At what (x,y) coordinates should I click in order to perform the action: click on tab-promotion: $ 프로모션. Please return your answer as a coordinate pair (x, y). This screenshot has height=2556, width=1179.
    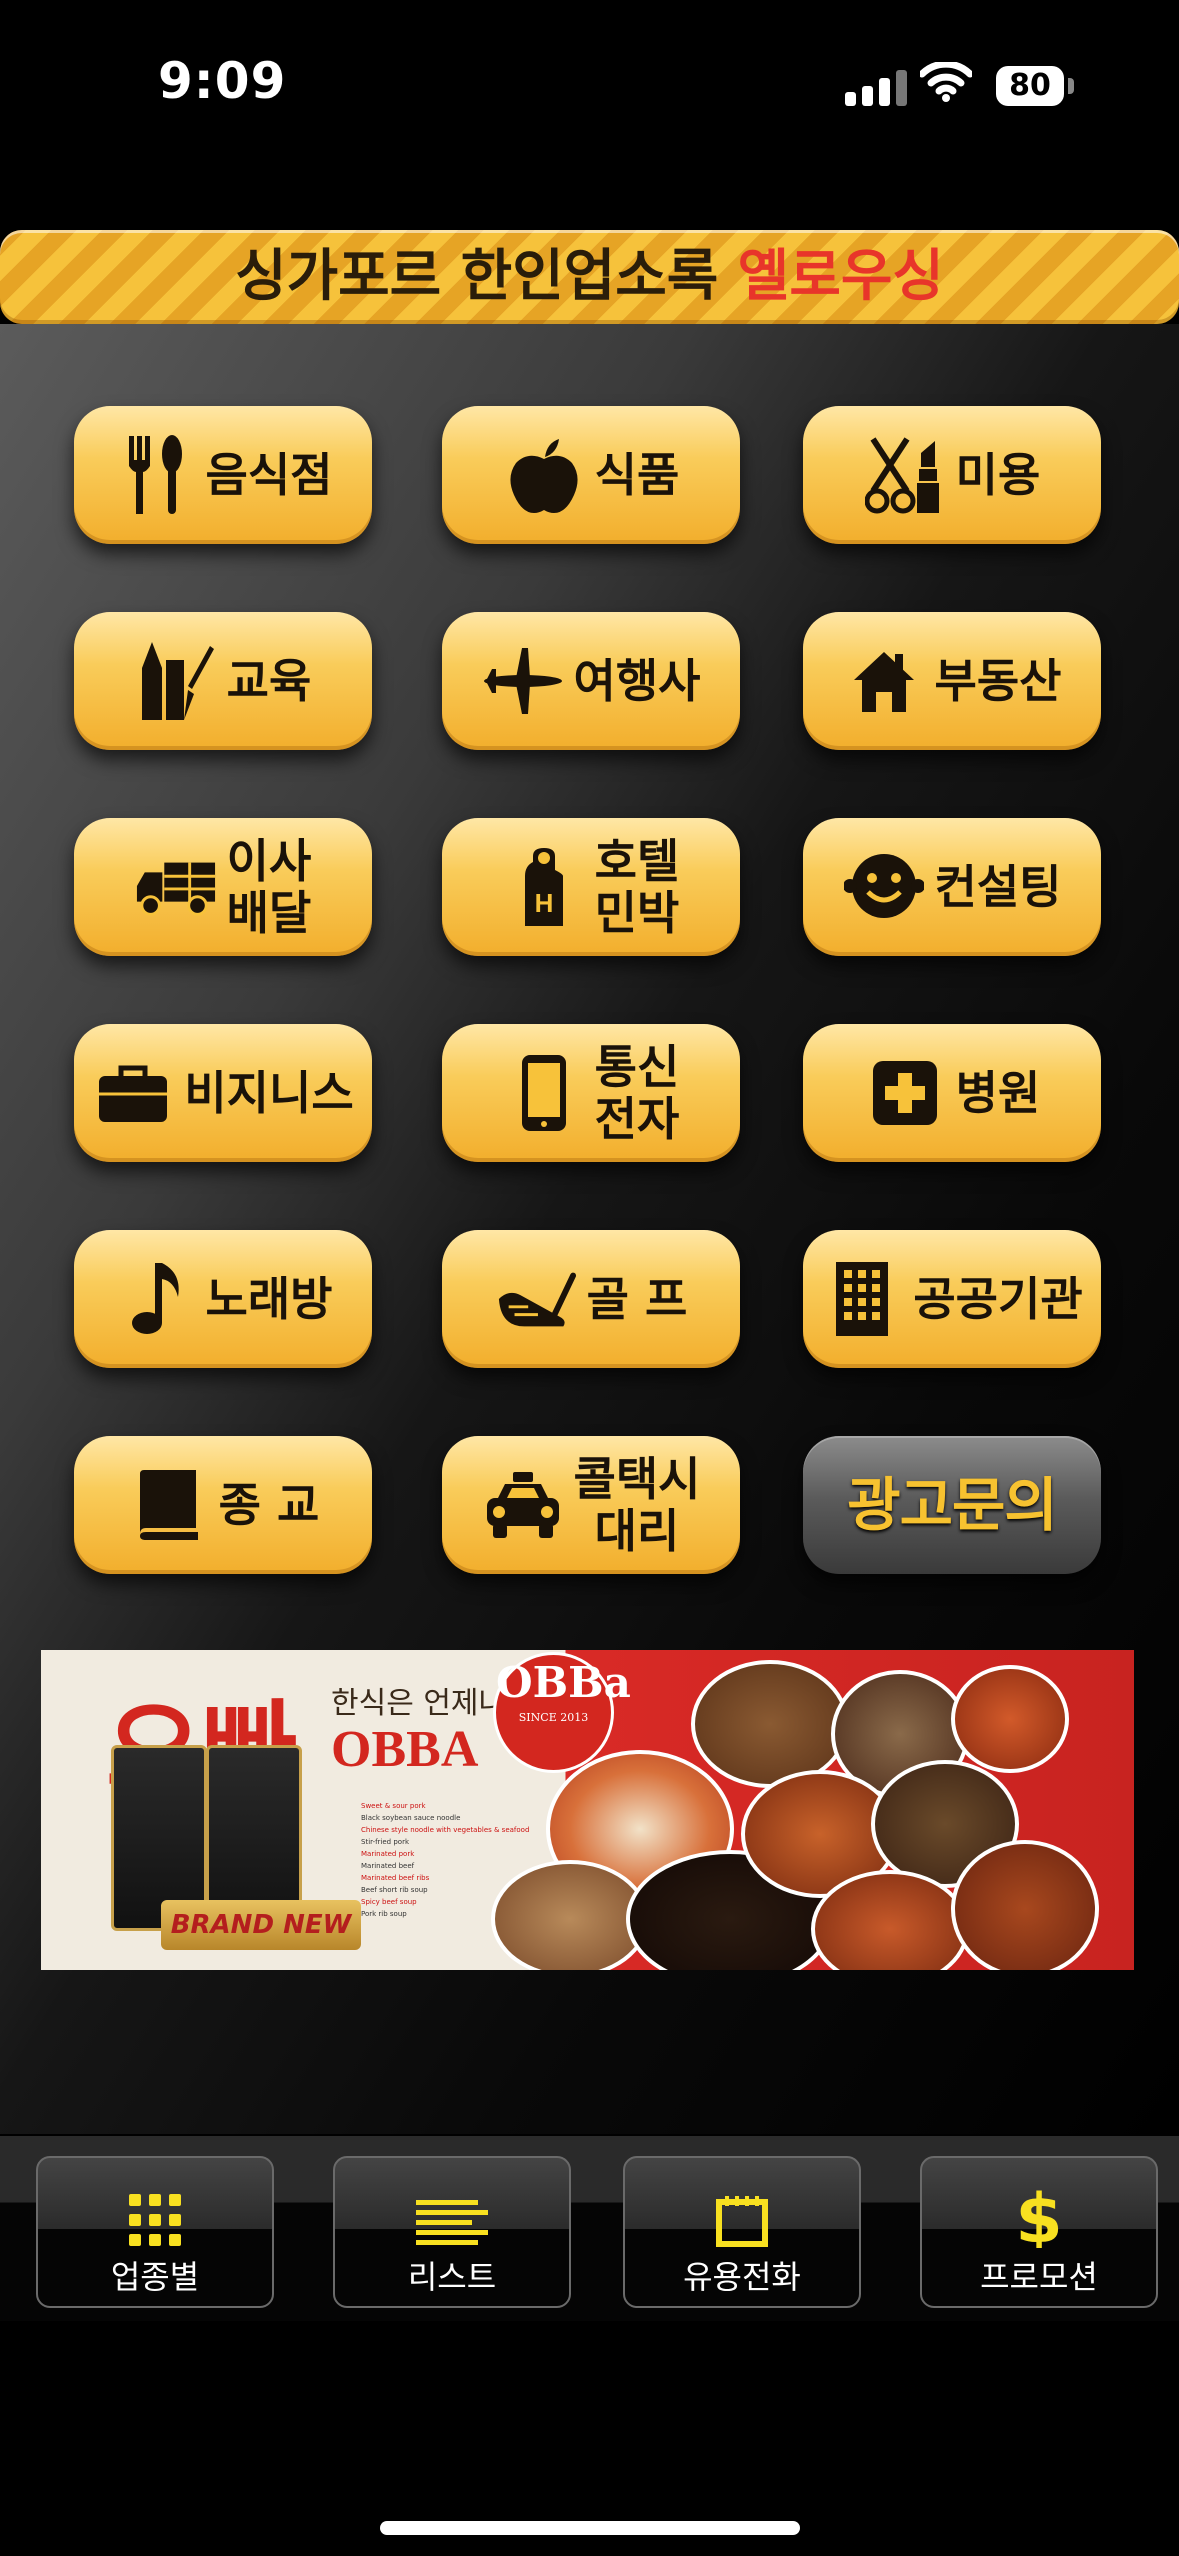
    Looking at the image, I should click on (1039, 2232).